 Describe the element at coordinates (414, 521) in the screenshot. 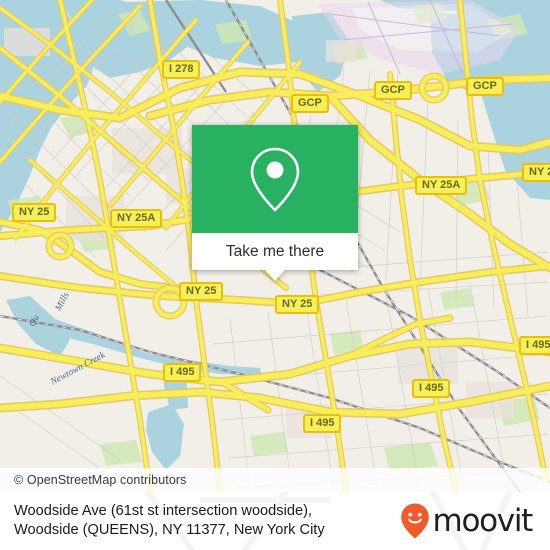

I see `moovit-smiley-pin-icon` at that location.